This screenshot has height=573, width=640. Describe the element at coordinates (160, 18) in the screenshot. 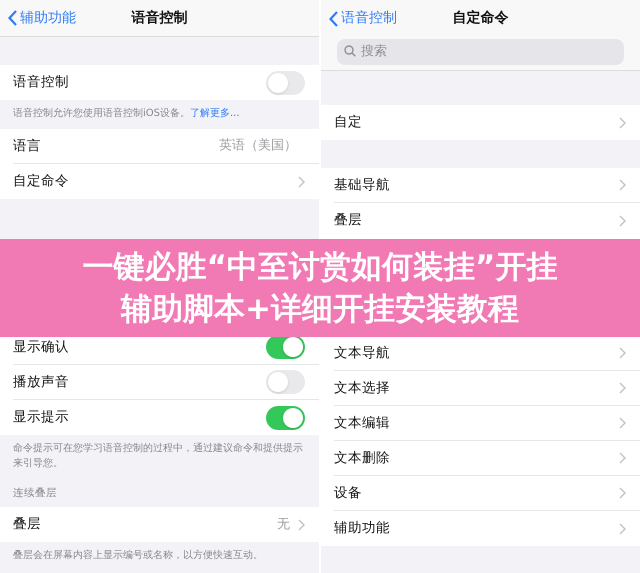

I see `nav-title: 语音控制` at that location.